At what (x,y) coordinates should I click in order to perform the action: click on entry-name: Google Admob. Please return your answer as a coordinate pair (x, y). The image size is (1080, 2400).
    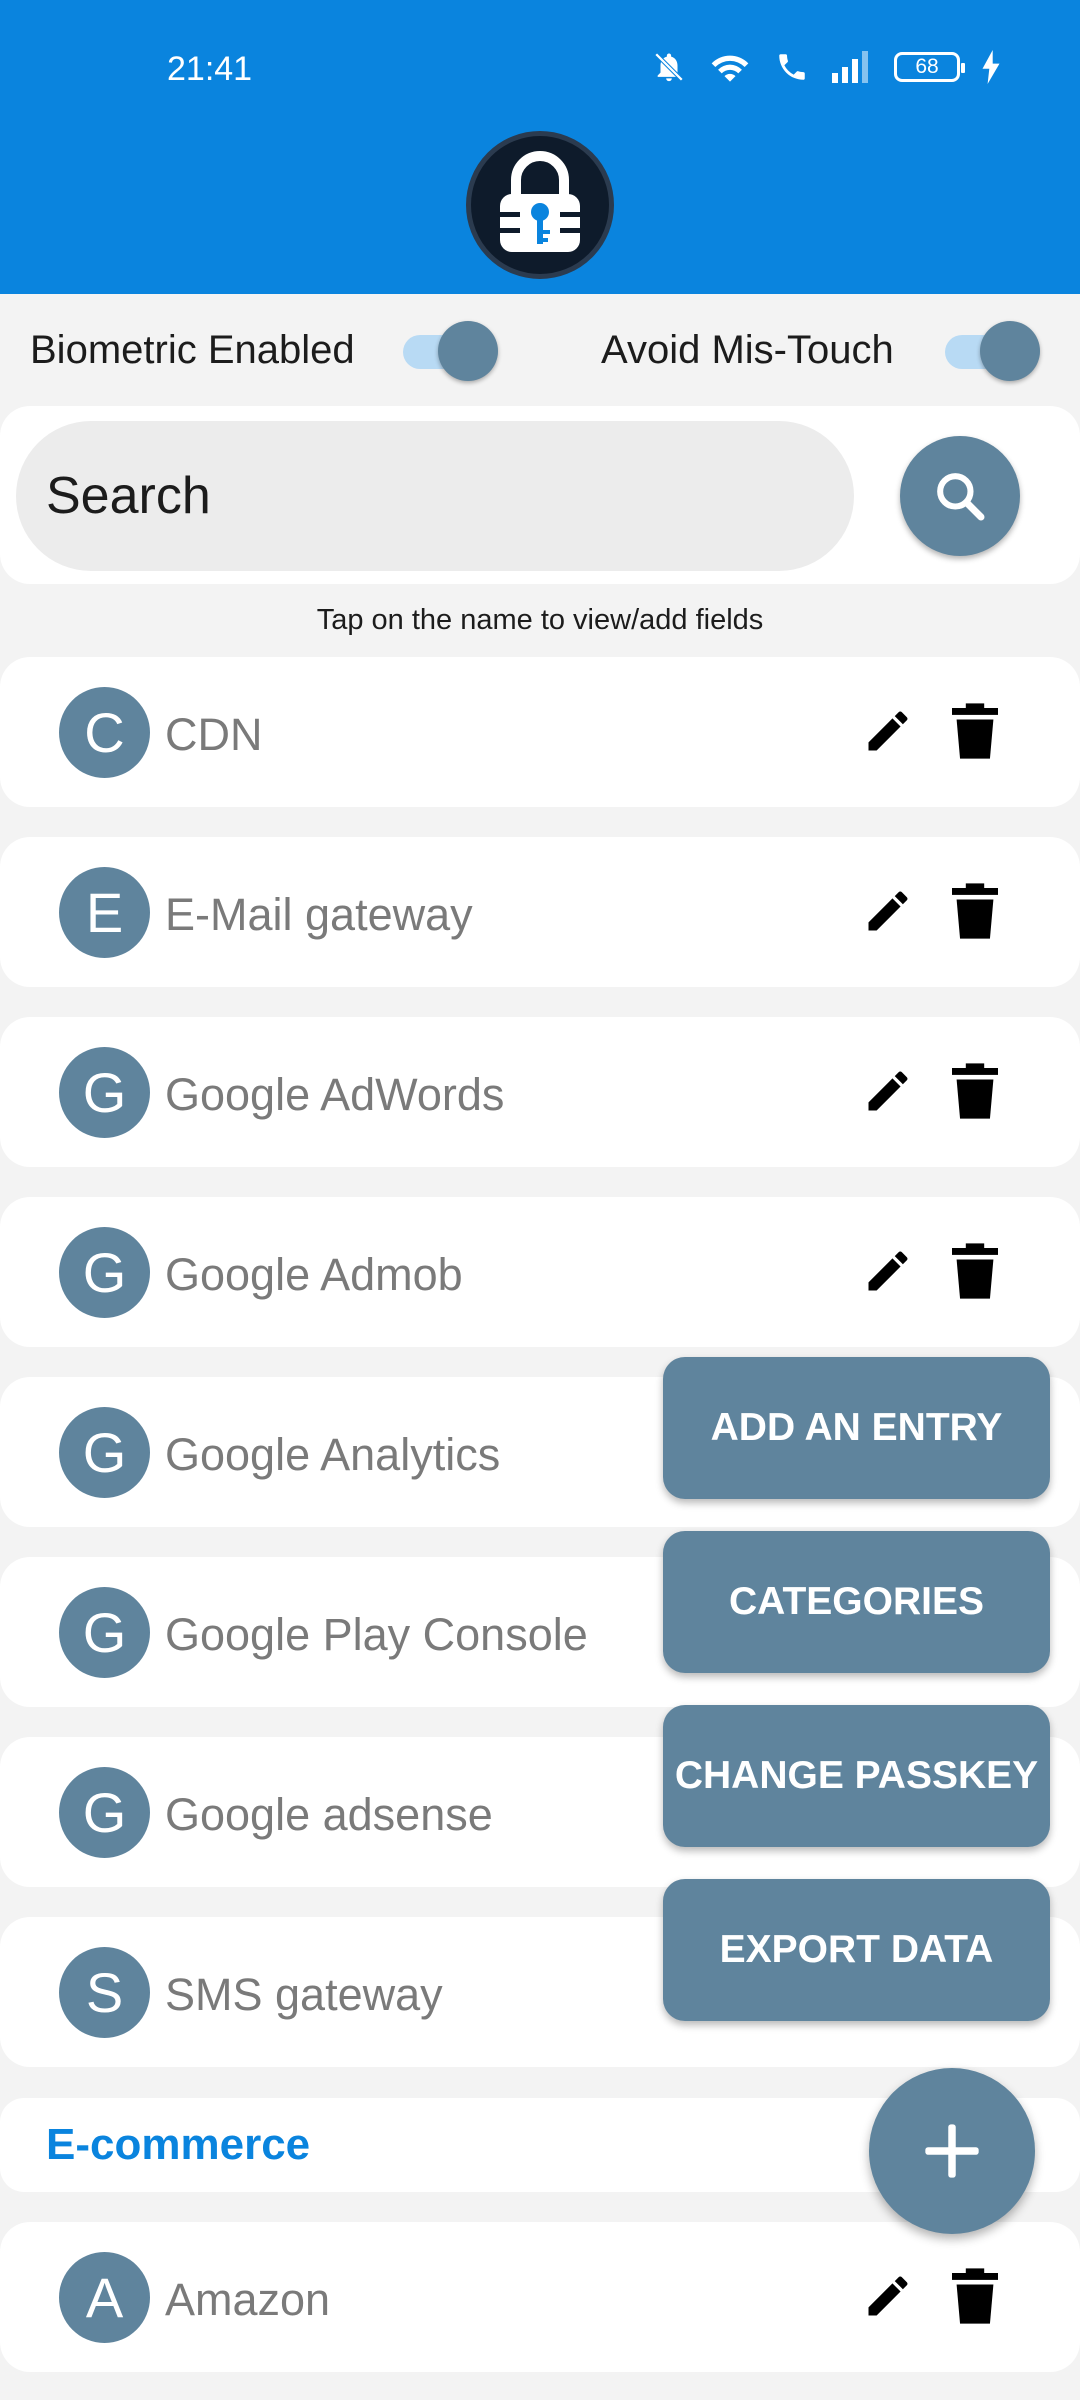
    Looking at the image, I should click on (314, 1275).